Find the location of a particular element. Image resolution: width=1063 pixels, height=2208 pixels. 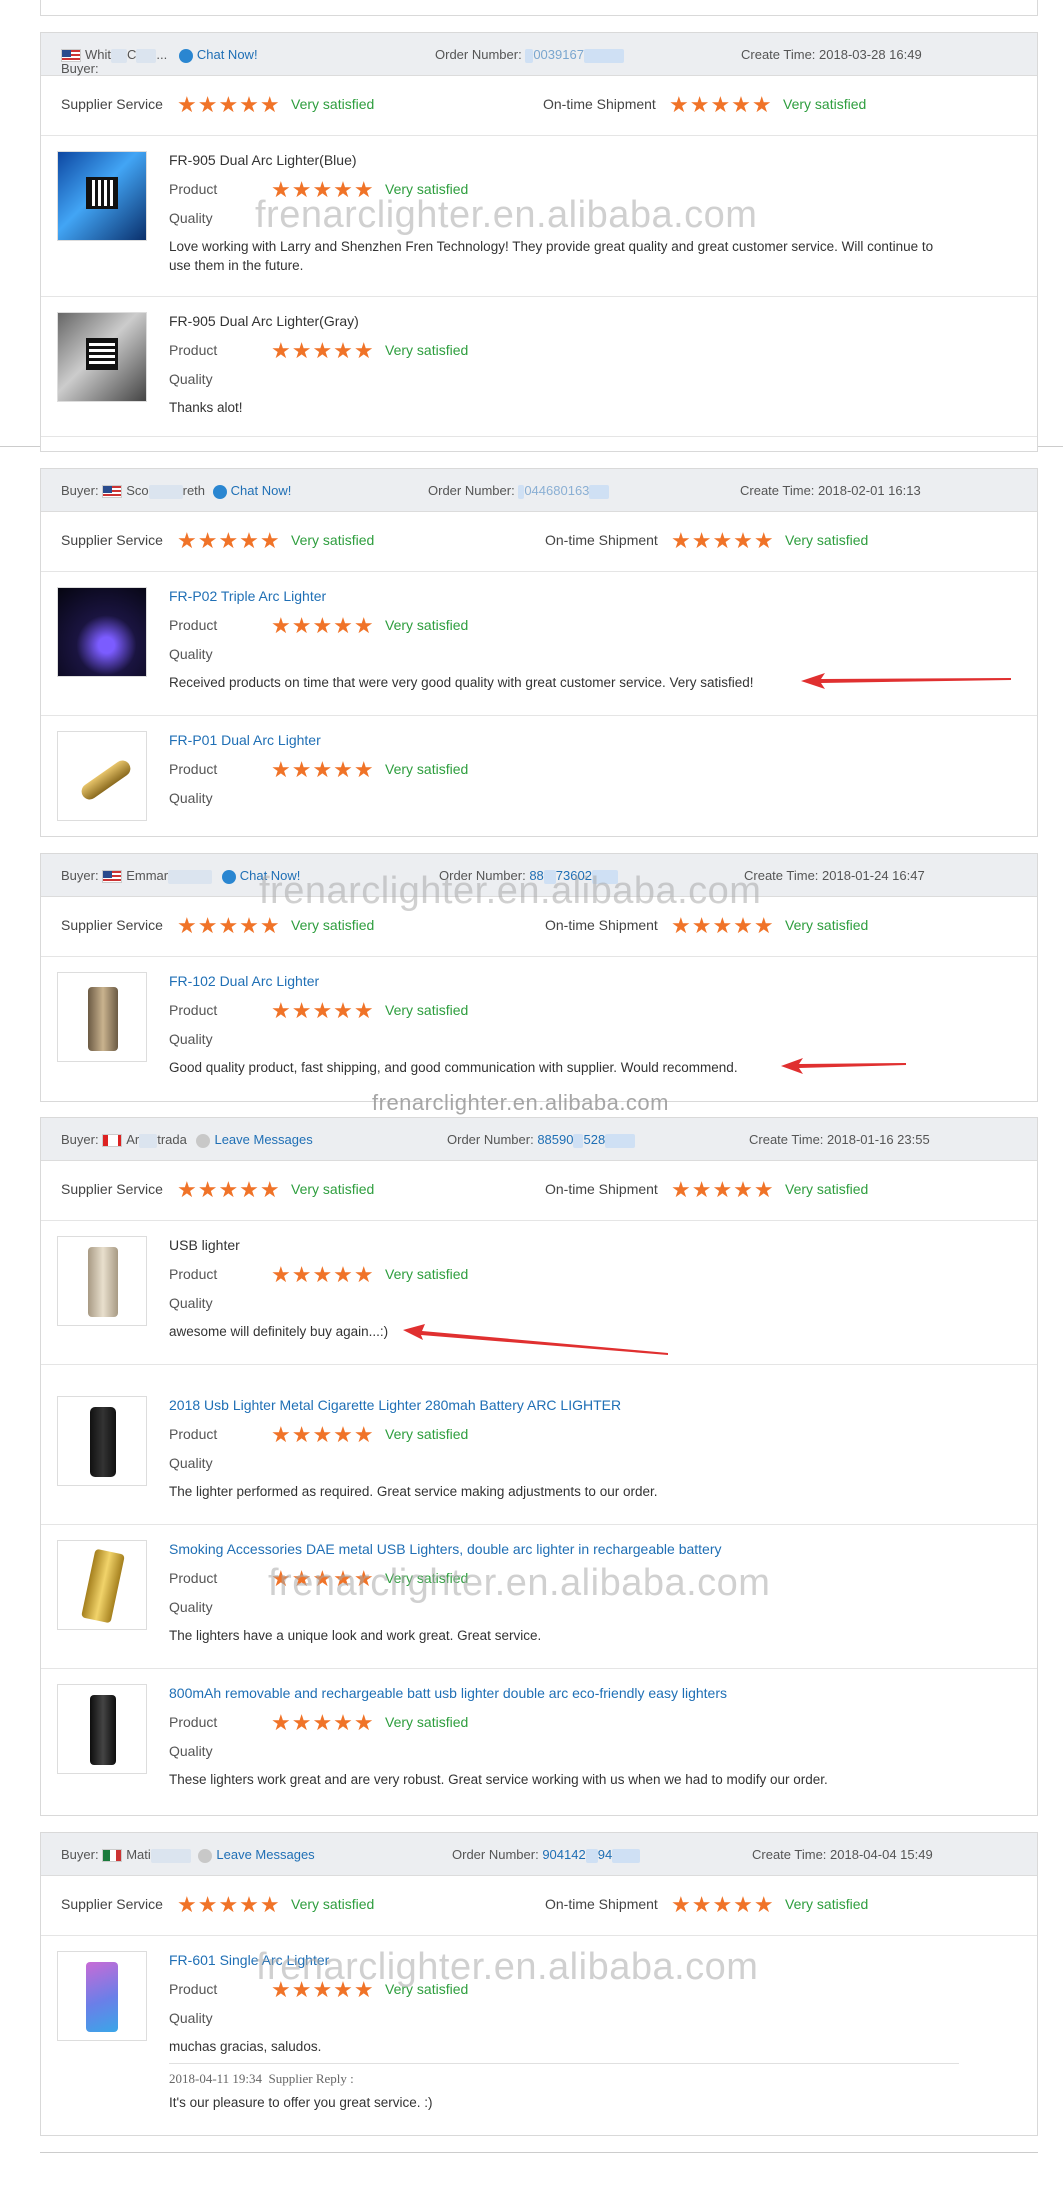

buyer-label: Buyer: is located at coordinates (80, 68).